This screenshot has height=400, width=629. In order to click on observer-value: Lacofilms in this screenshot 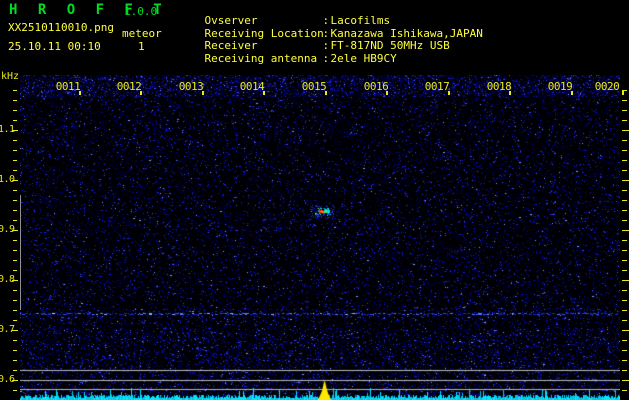, I will do `click(360, 21)`.